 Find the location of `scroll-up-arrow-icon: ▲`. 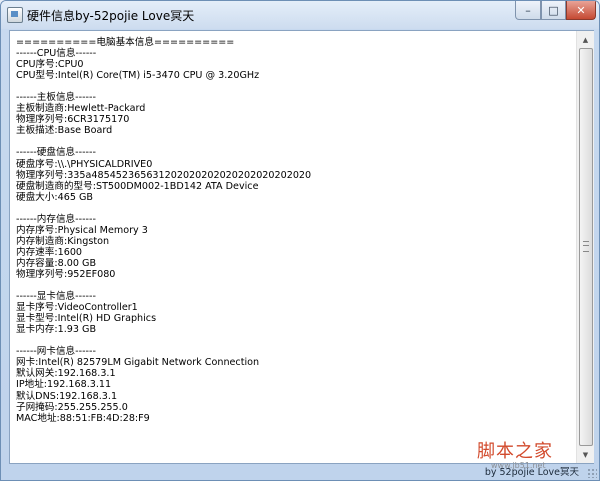

scroll-up-arrow-icon: ▲ is located at coordinates (585, 39).